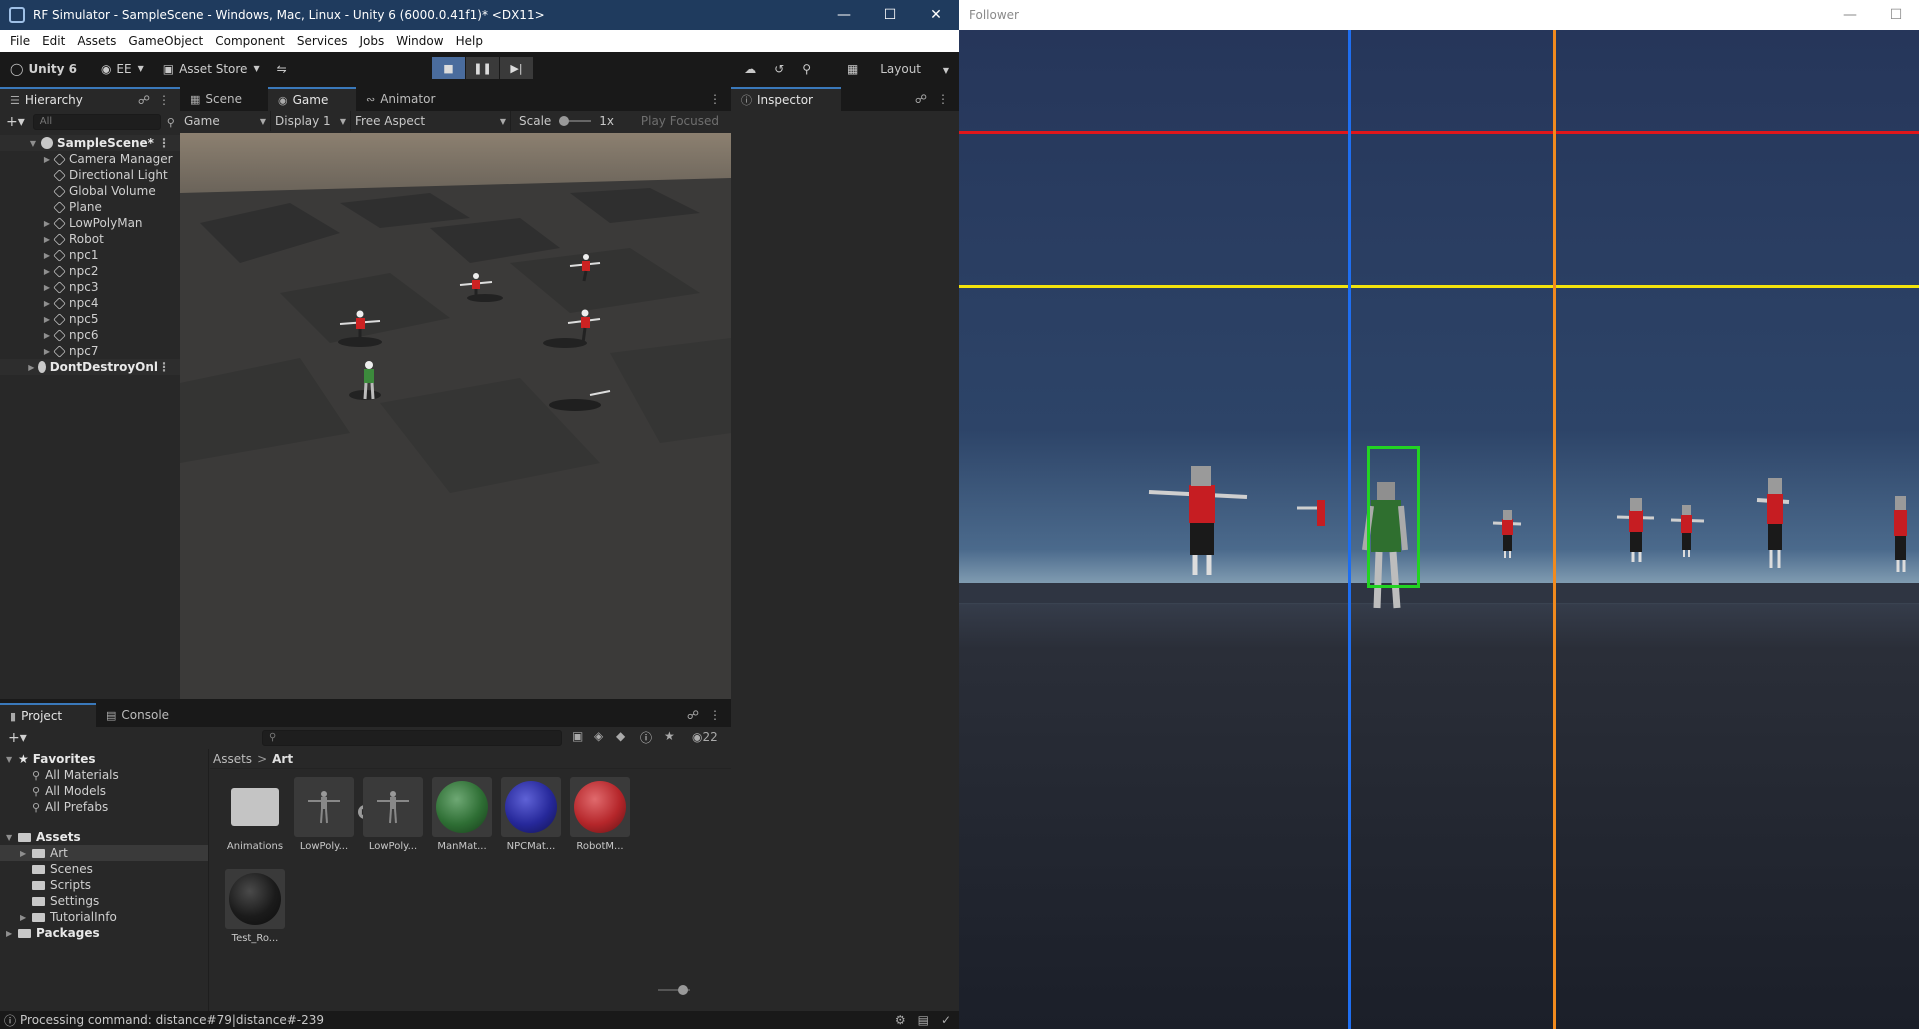  I want to click on hierarchy-item: ▶ npc2, so click(90, 271).